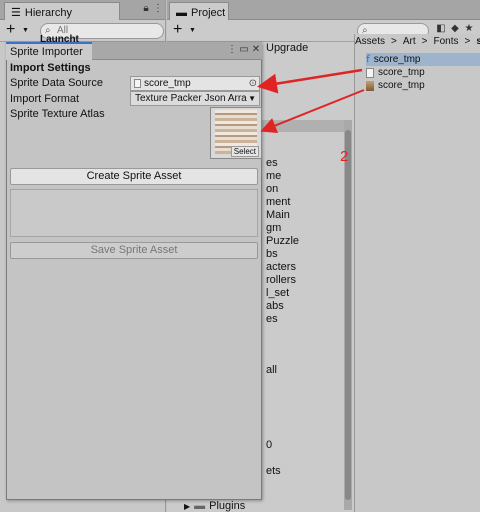  What do you see at coordinates (344, 156) in the screenshot?
I see `annotation-number: 2` at bounding box center [344, 156].